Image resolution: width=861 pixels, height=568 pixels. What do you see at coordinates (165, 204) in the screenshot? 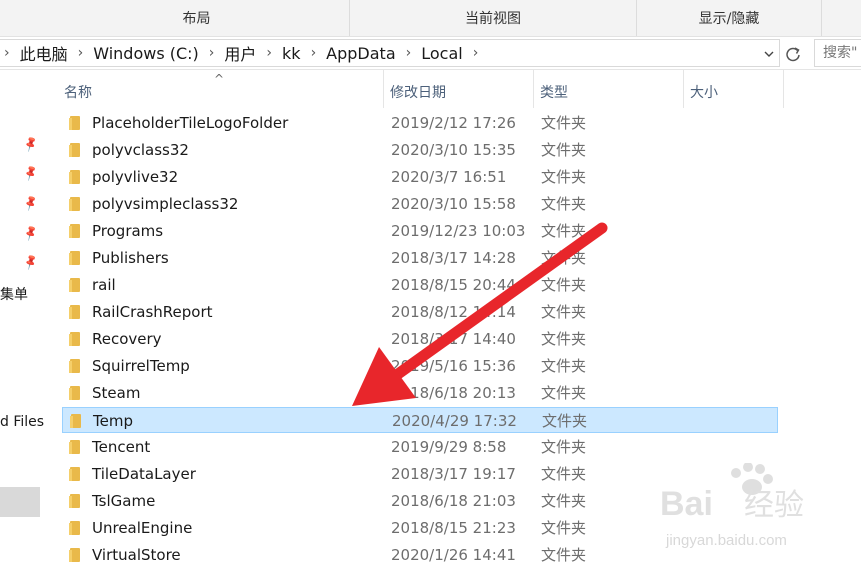
I see `file-name: polyvsimpleclass32` at bounding box center [165, 204].